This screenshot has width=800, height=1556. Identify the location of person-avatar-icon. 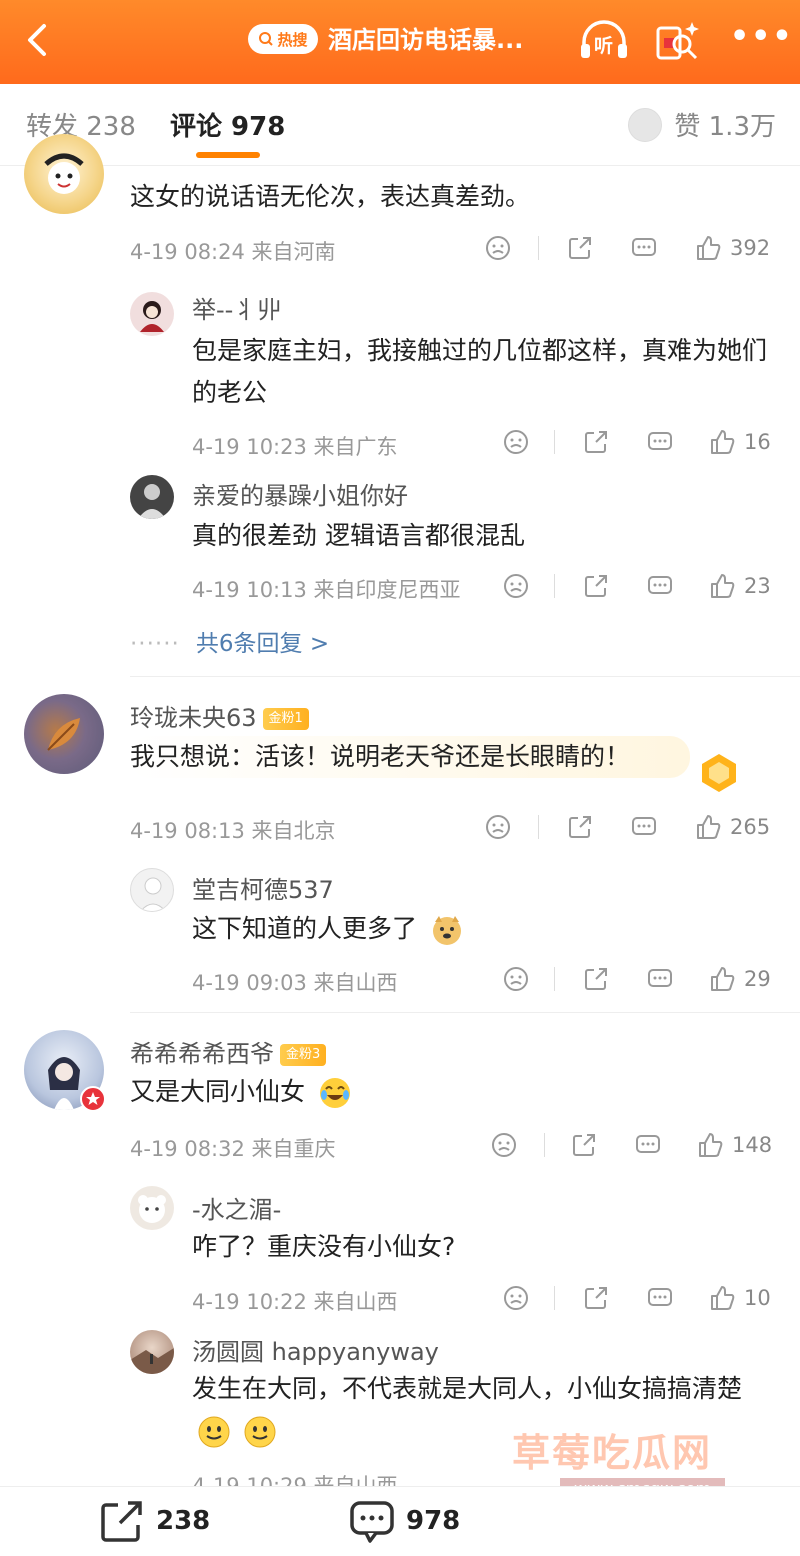
(152, 501).